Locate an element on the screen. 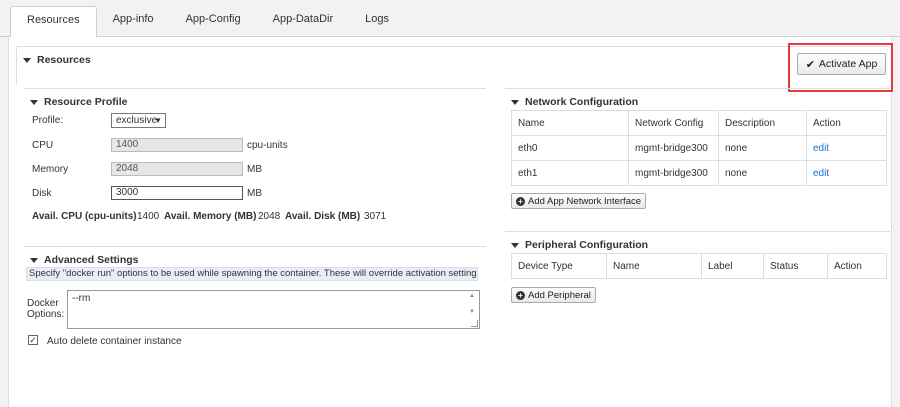 The height and width of the screenshot is (407, 900). tab-resources: Resources is located at coordinates (53, 22).